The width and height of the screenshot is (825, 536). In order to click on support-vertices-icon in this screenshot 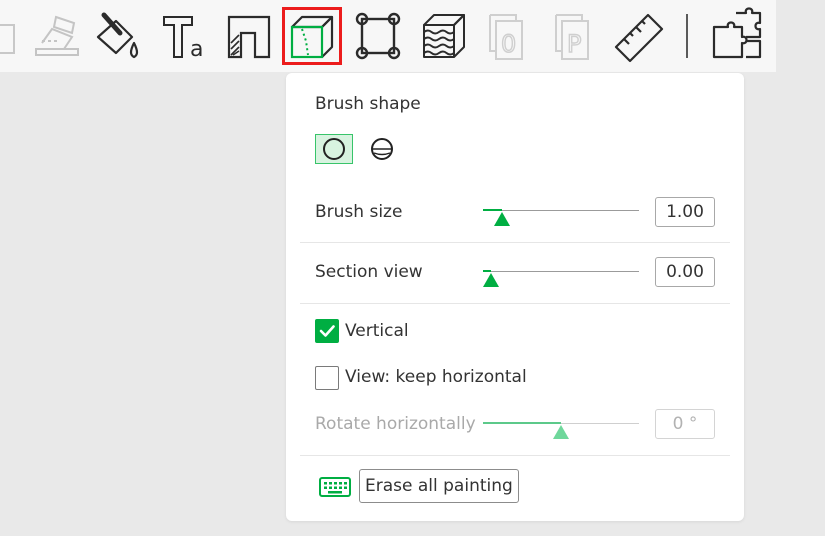, I will do `click(378, 36)`.